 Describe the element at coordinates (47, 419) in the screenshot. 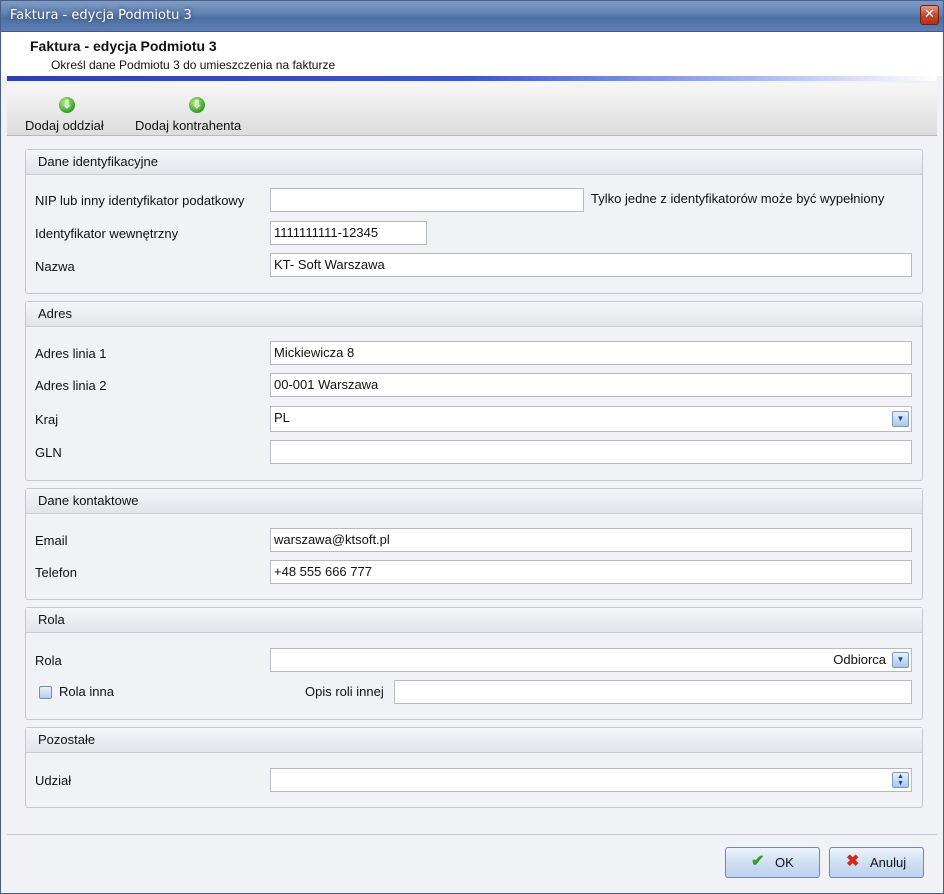

I see `country-label: Kraj` at that location.